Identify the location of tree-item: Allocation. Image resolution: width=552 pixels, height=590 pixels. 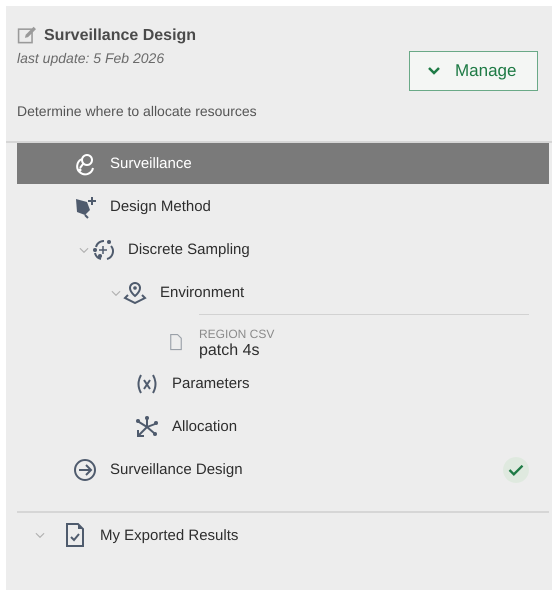
(283, 426).